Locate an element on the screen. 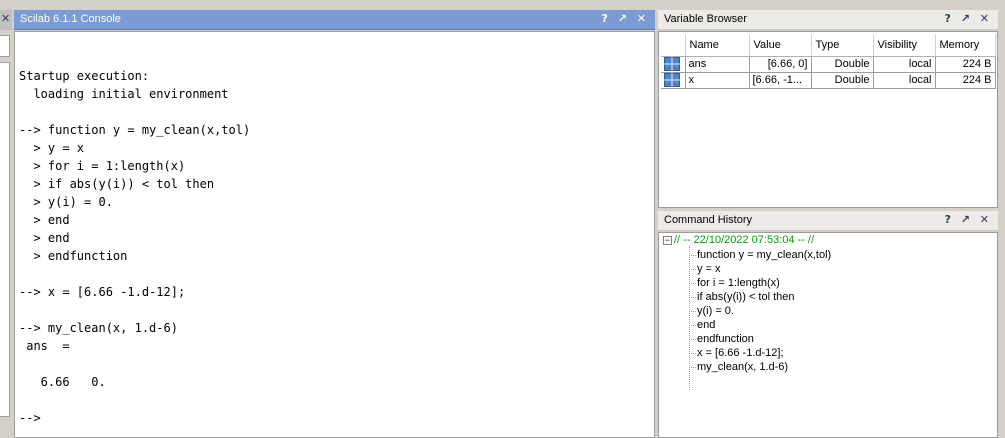 The width and height of the screenshot is (1005, 438). history-item: if abs(y(i)) < tol then is located at coordinates (760, 297).